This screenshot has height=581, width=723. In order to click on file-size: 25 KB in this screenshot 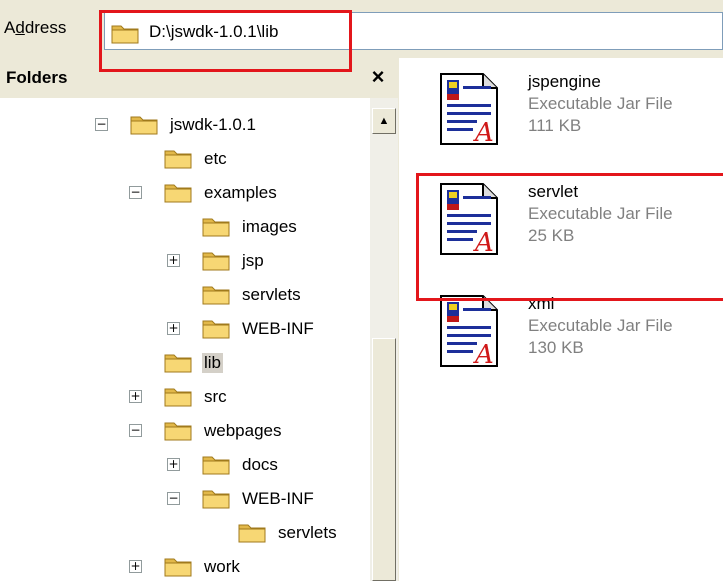, I will do `click(551, 235)`.